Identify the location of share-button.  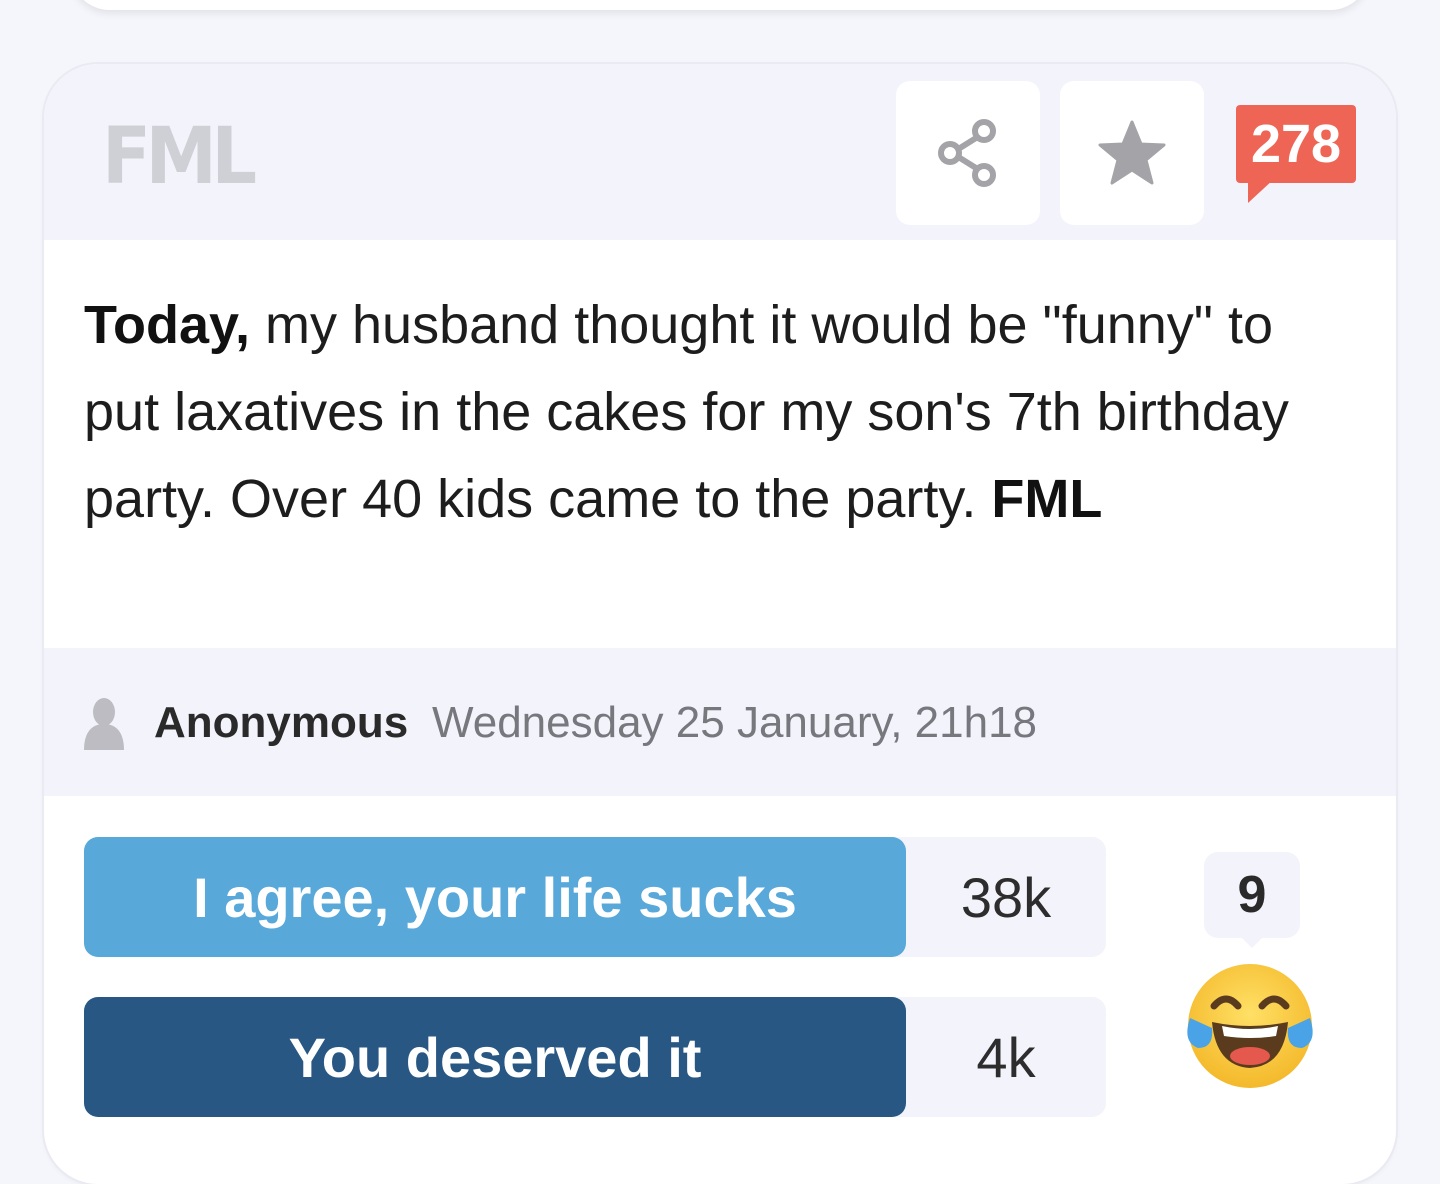
(968, 153).